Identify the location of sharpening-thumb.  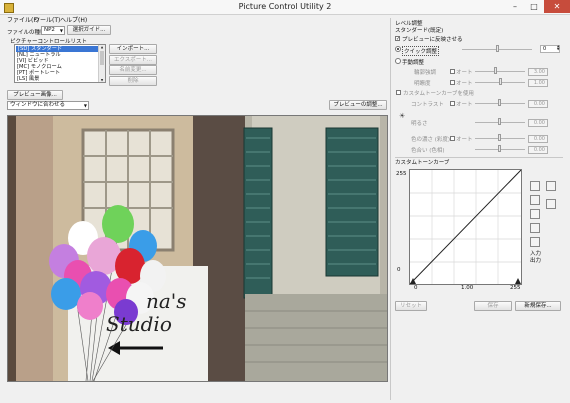
(495, 70).